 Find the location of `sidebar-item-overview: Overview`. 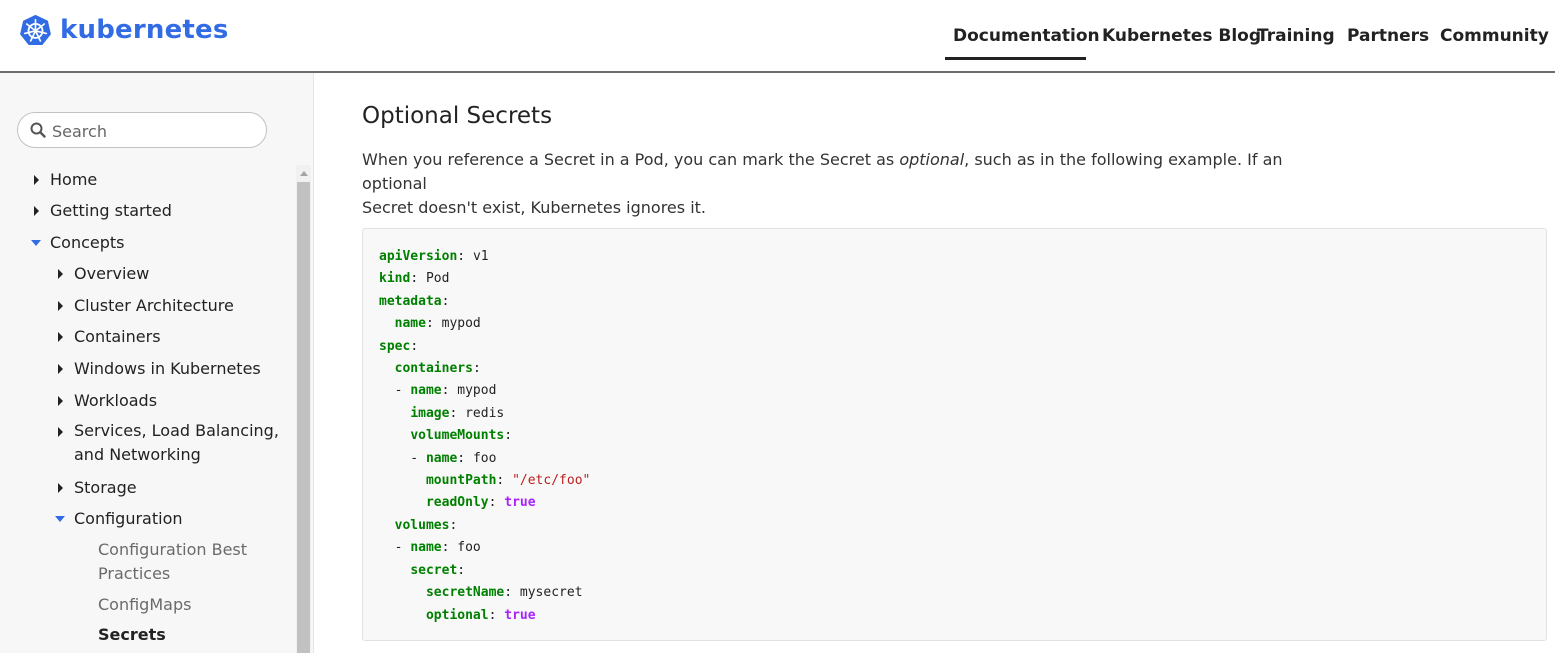

sidebar-item-overview: Overview is located at coordinates (111, 273).